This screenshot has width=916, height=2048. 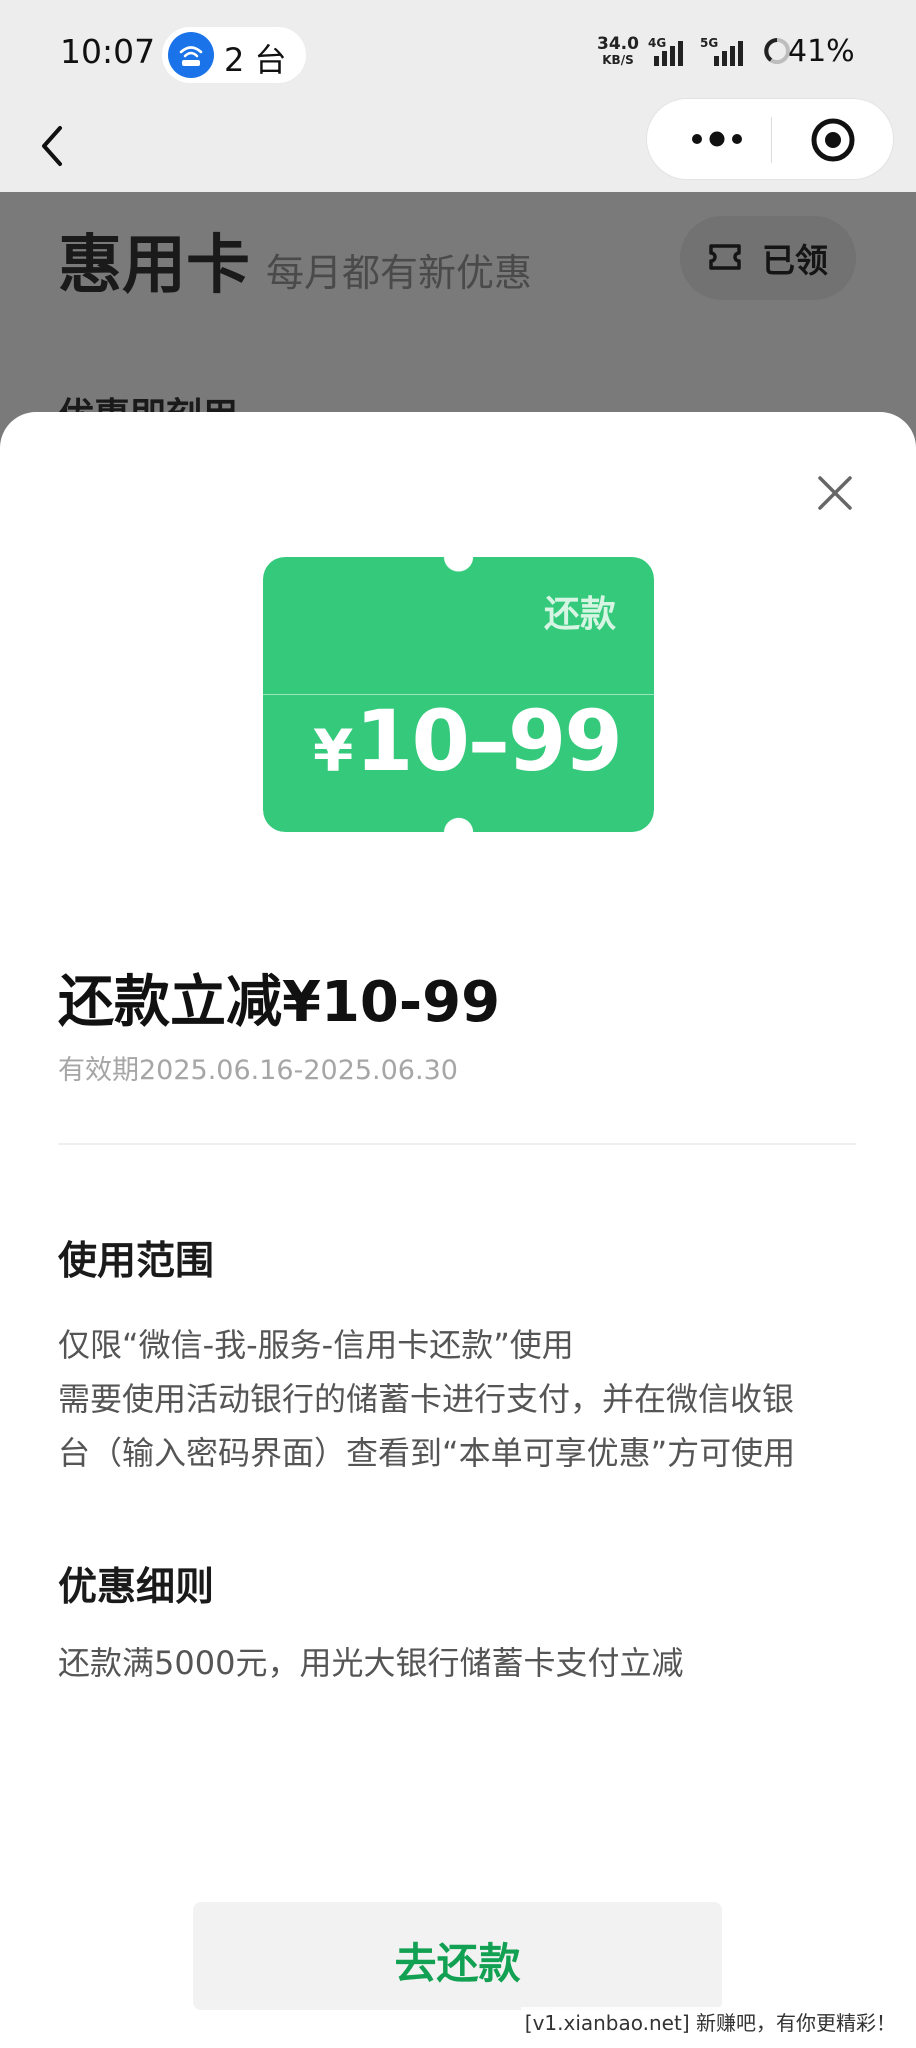 I want to click on coupon-notch-top, so click(x=459, y=557).